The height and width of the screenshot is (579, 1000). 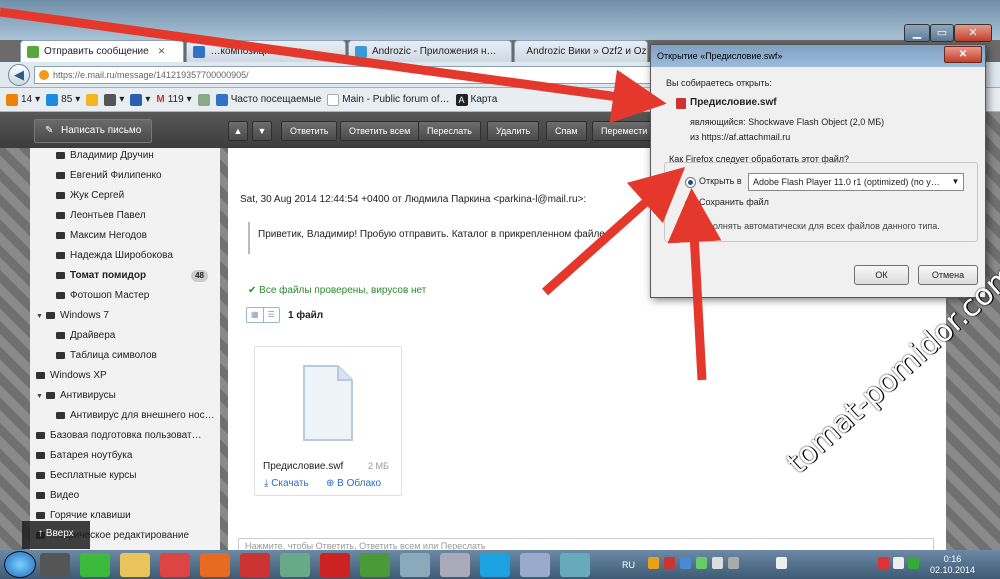 What do you see at coordinates (33, 51) in the screenshot?
I see `mail-icon` at bounding box center [33, 51].